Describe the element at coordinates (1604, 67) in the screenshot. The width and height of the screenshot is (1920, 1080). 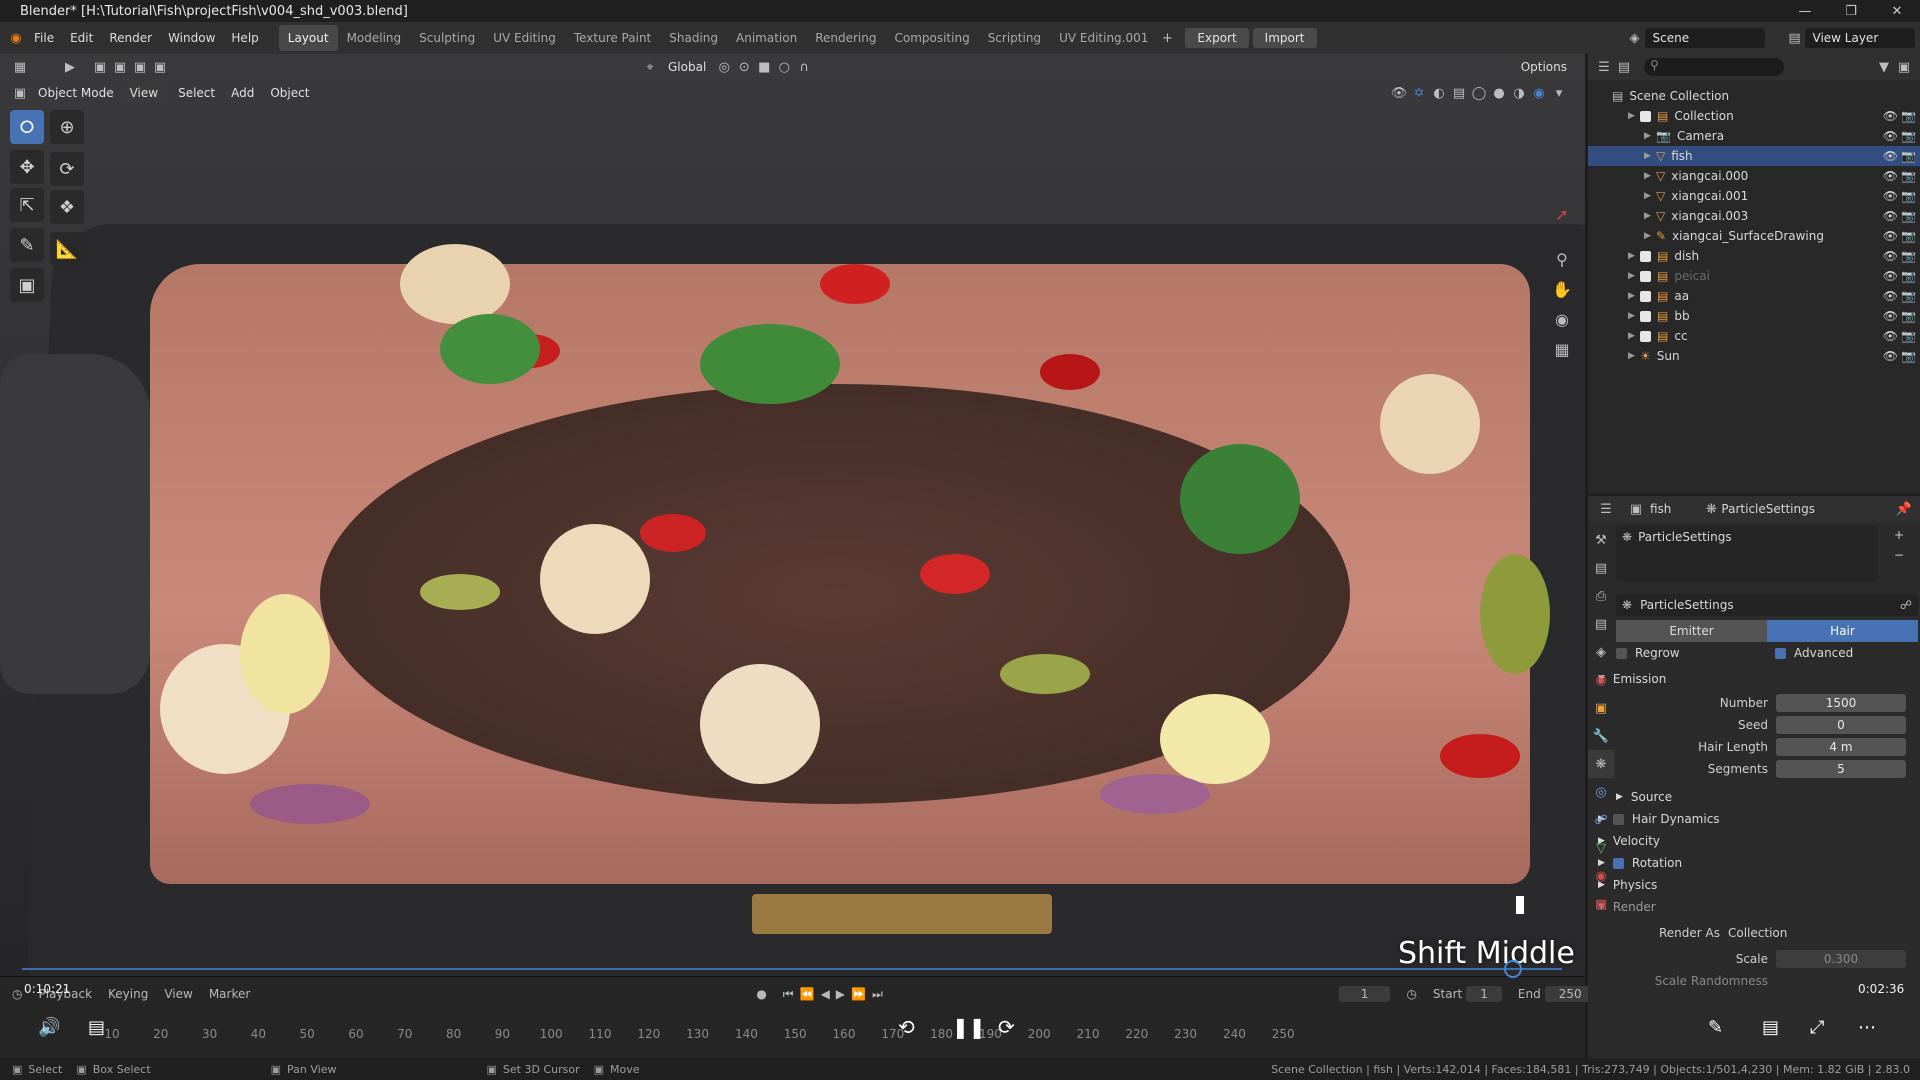
I see `outliner-editor-icon: ☰` at that location.